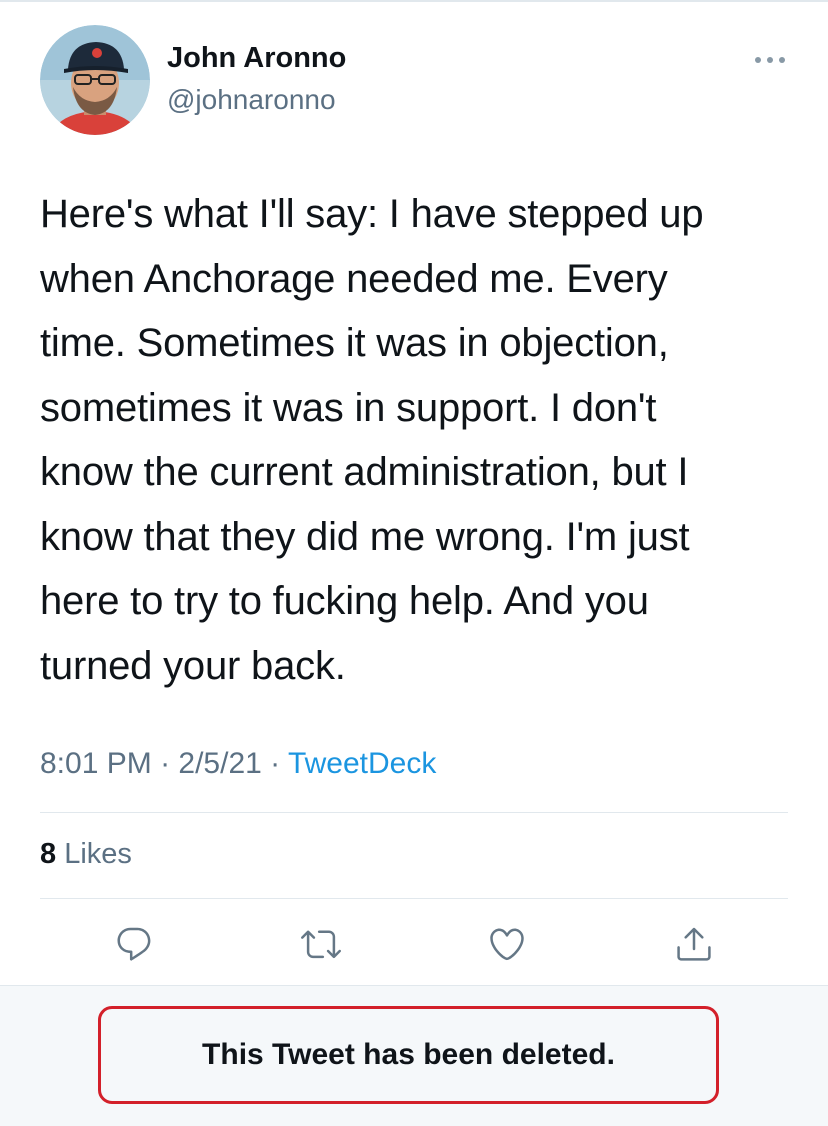  I want to click on deleted-notice: This Tweet has been deleted., so click(408, 1055).